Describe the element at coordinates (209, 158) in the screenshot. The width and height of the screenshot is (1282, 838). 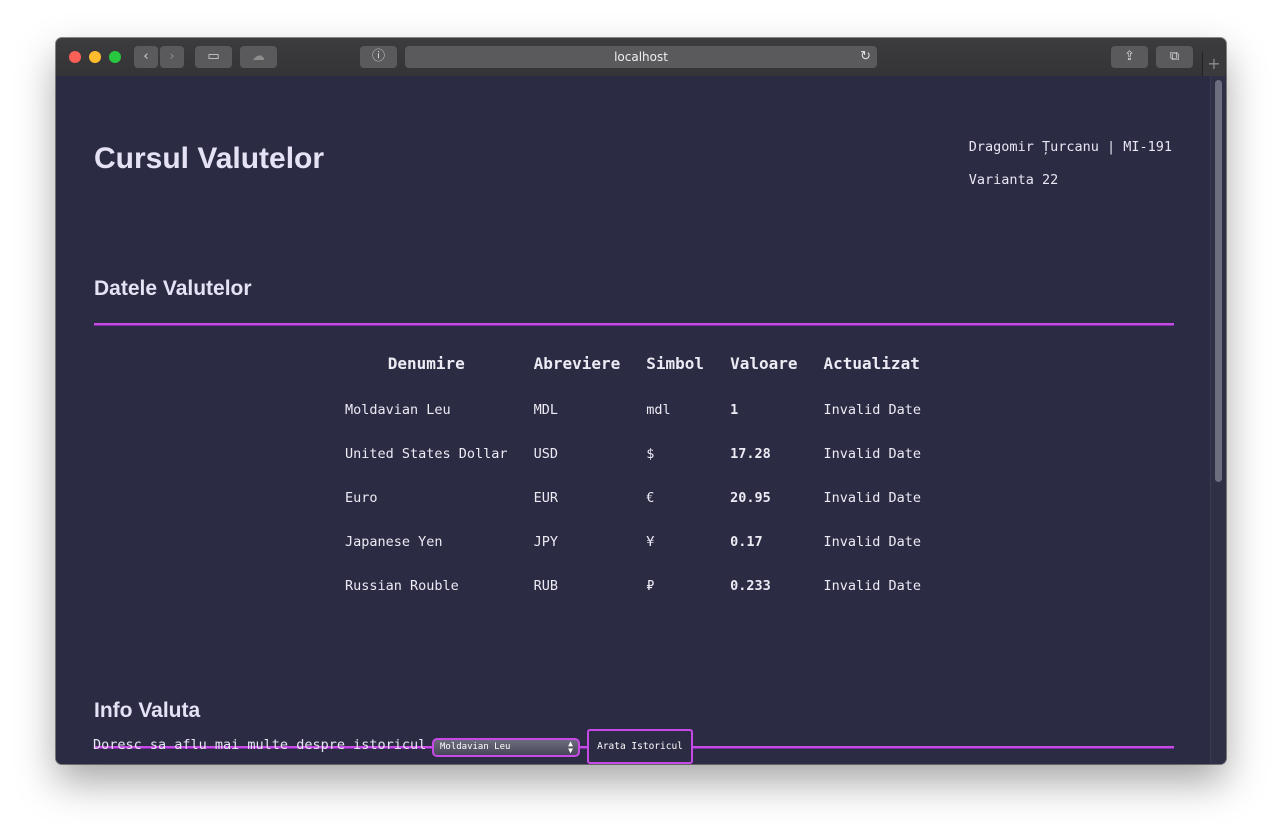
I see `page-title: Cursul Valutelor` at that location.